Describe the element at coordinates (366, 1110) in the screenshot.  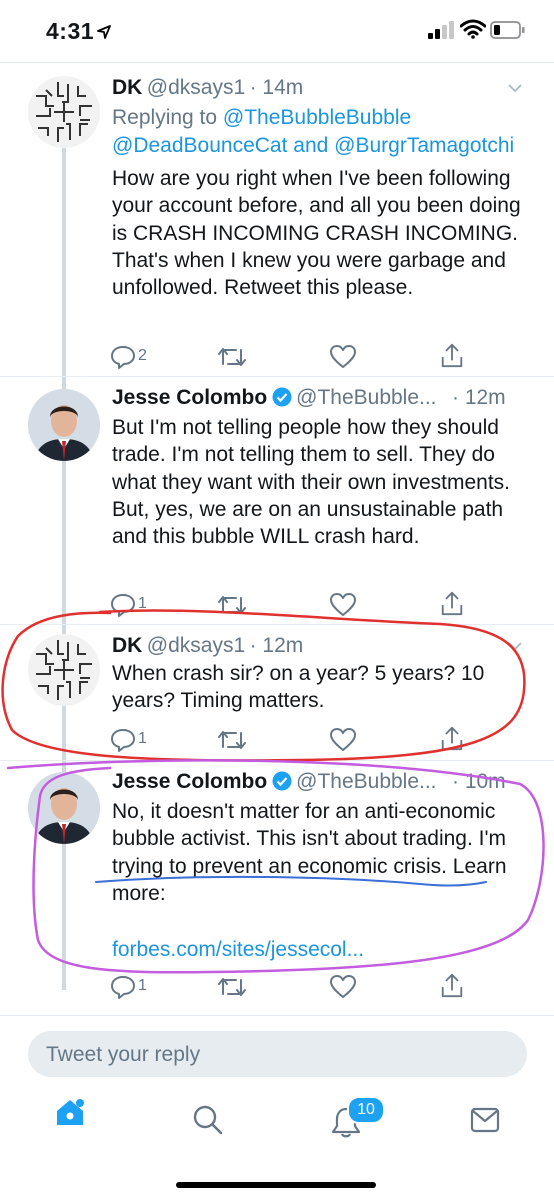
I see `notifications-badge: 10` at that location.